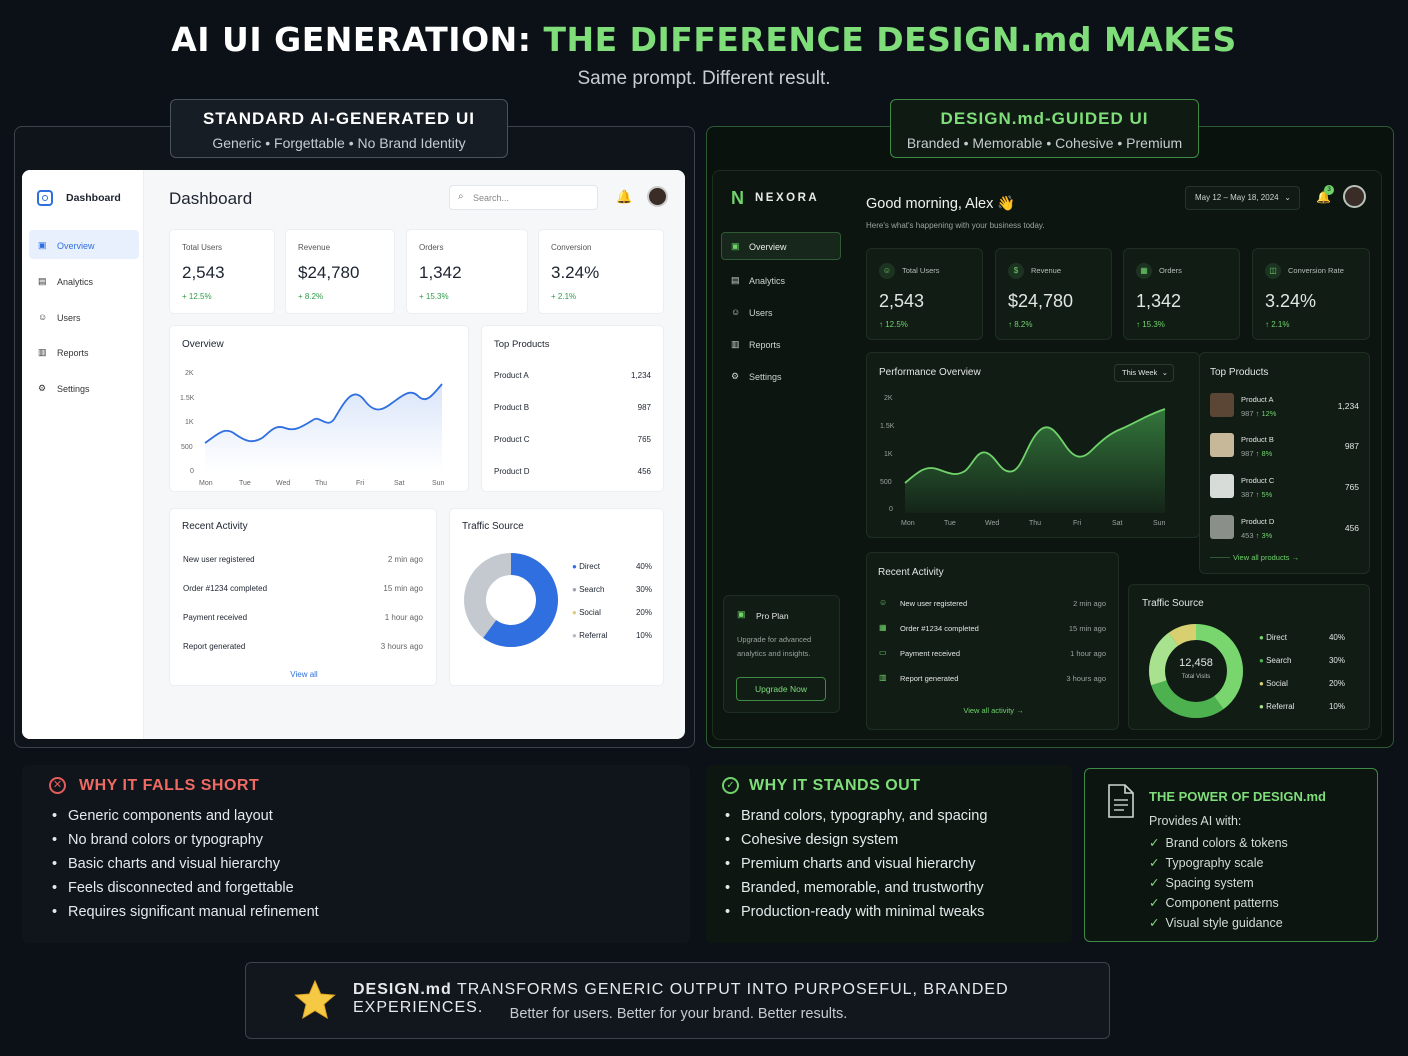 The height and width of the screenshot is (1056, 1408). What do you see at coordinates (192, 471) in the screenshot?
I see `y-tick: 0` at bounding box center [192, 471].